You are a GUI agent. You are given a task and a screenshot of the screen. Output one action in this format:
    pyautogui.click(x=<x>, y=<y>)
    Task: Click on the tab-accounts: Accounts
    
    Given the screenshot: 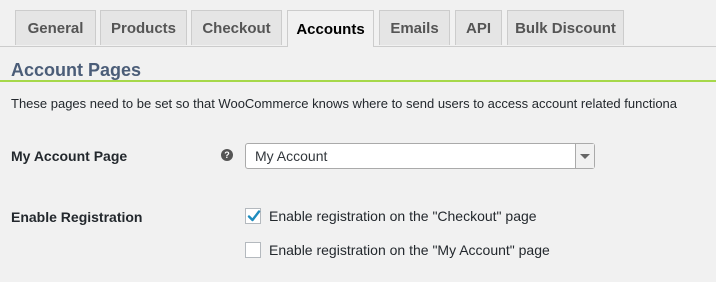 What is the action you would take?
    pyautogui.click(x=330, y=28)
    